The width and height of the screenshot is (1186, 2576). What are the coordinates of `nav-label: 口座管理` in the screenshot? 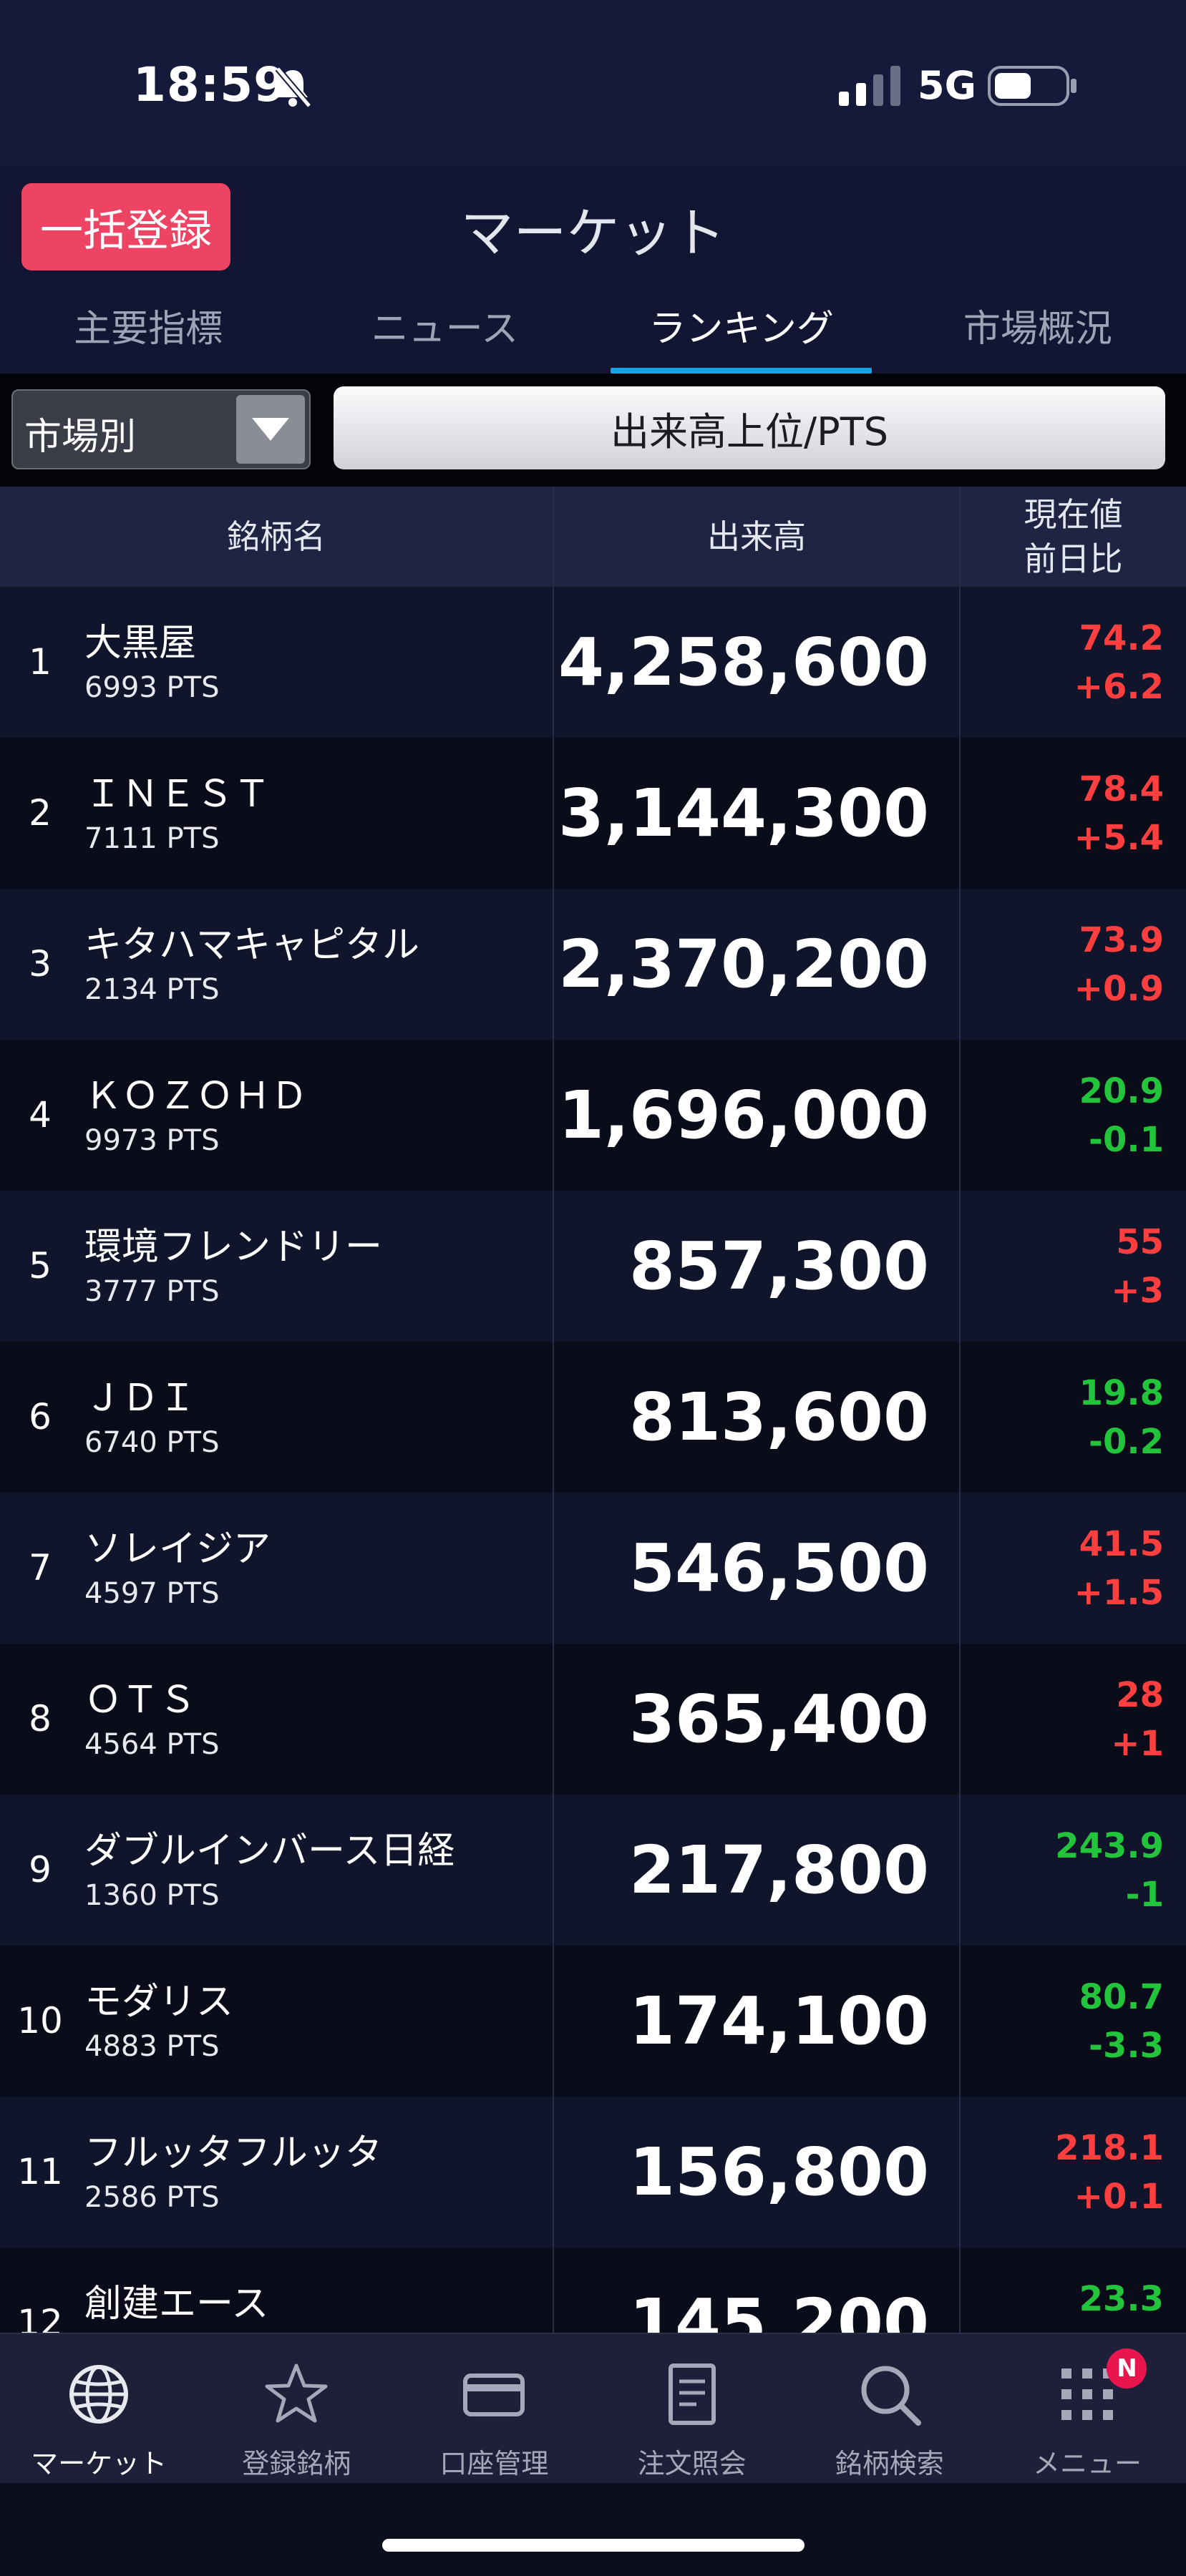 It's located at (494, 2463).